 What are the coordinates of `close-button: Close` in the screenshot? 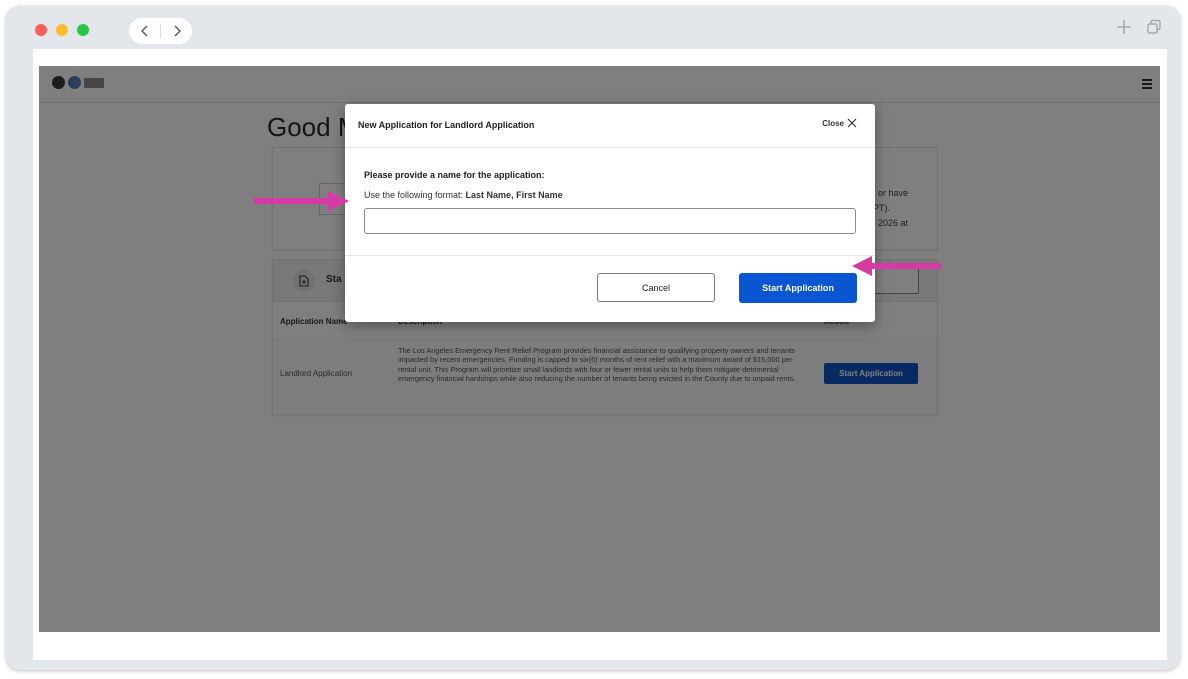 It's located at (839, 123).